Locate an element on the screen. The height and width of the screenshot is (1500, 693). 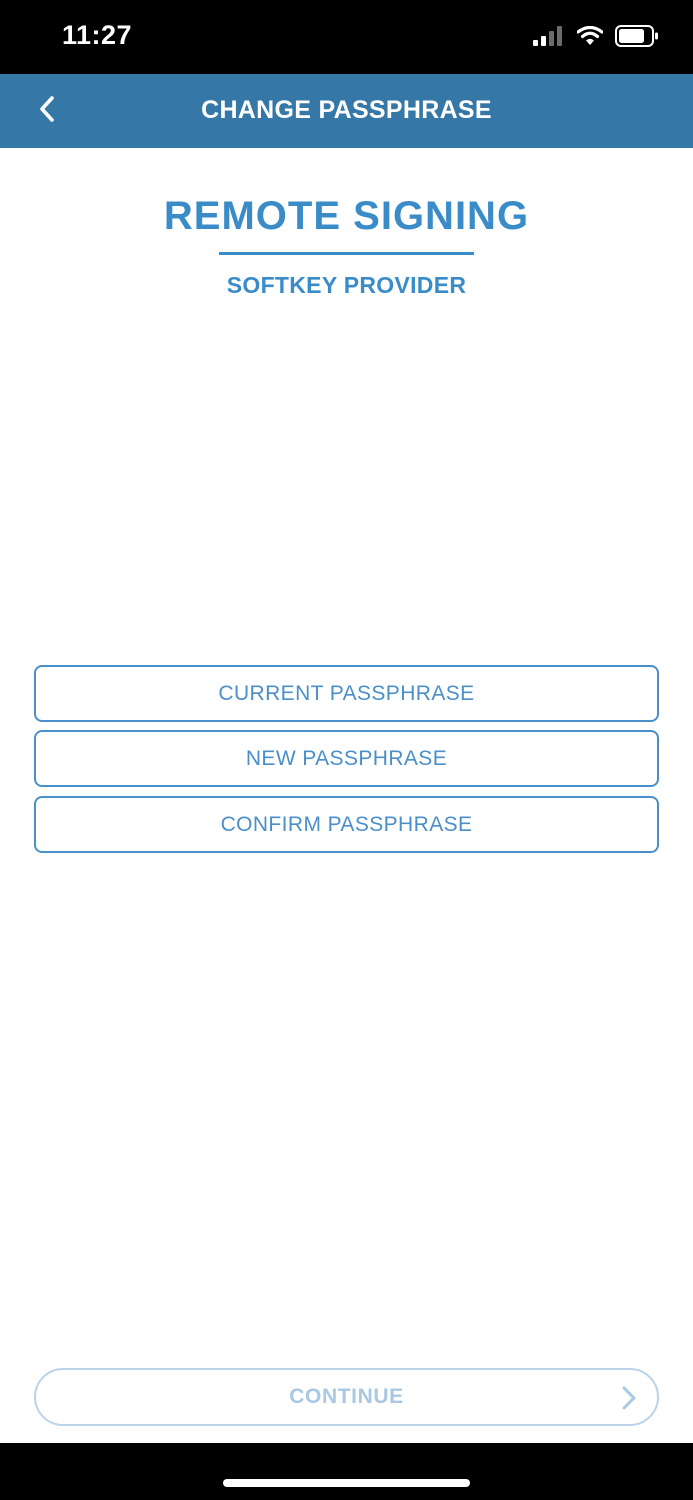
nav-bar: CHANGE PASSPHRASE is located at coordinates (346, 111).